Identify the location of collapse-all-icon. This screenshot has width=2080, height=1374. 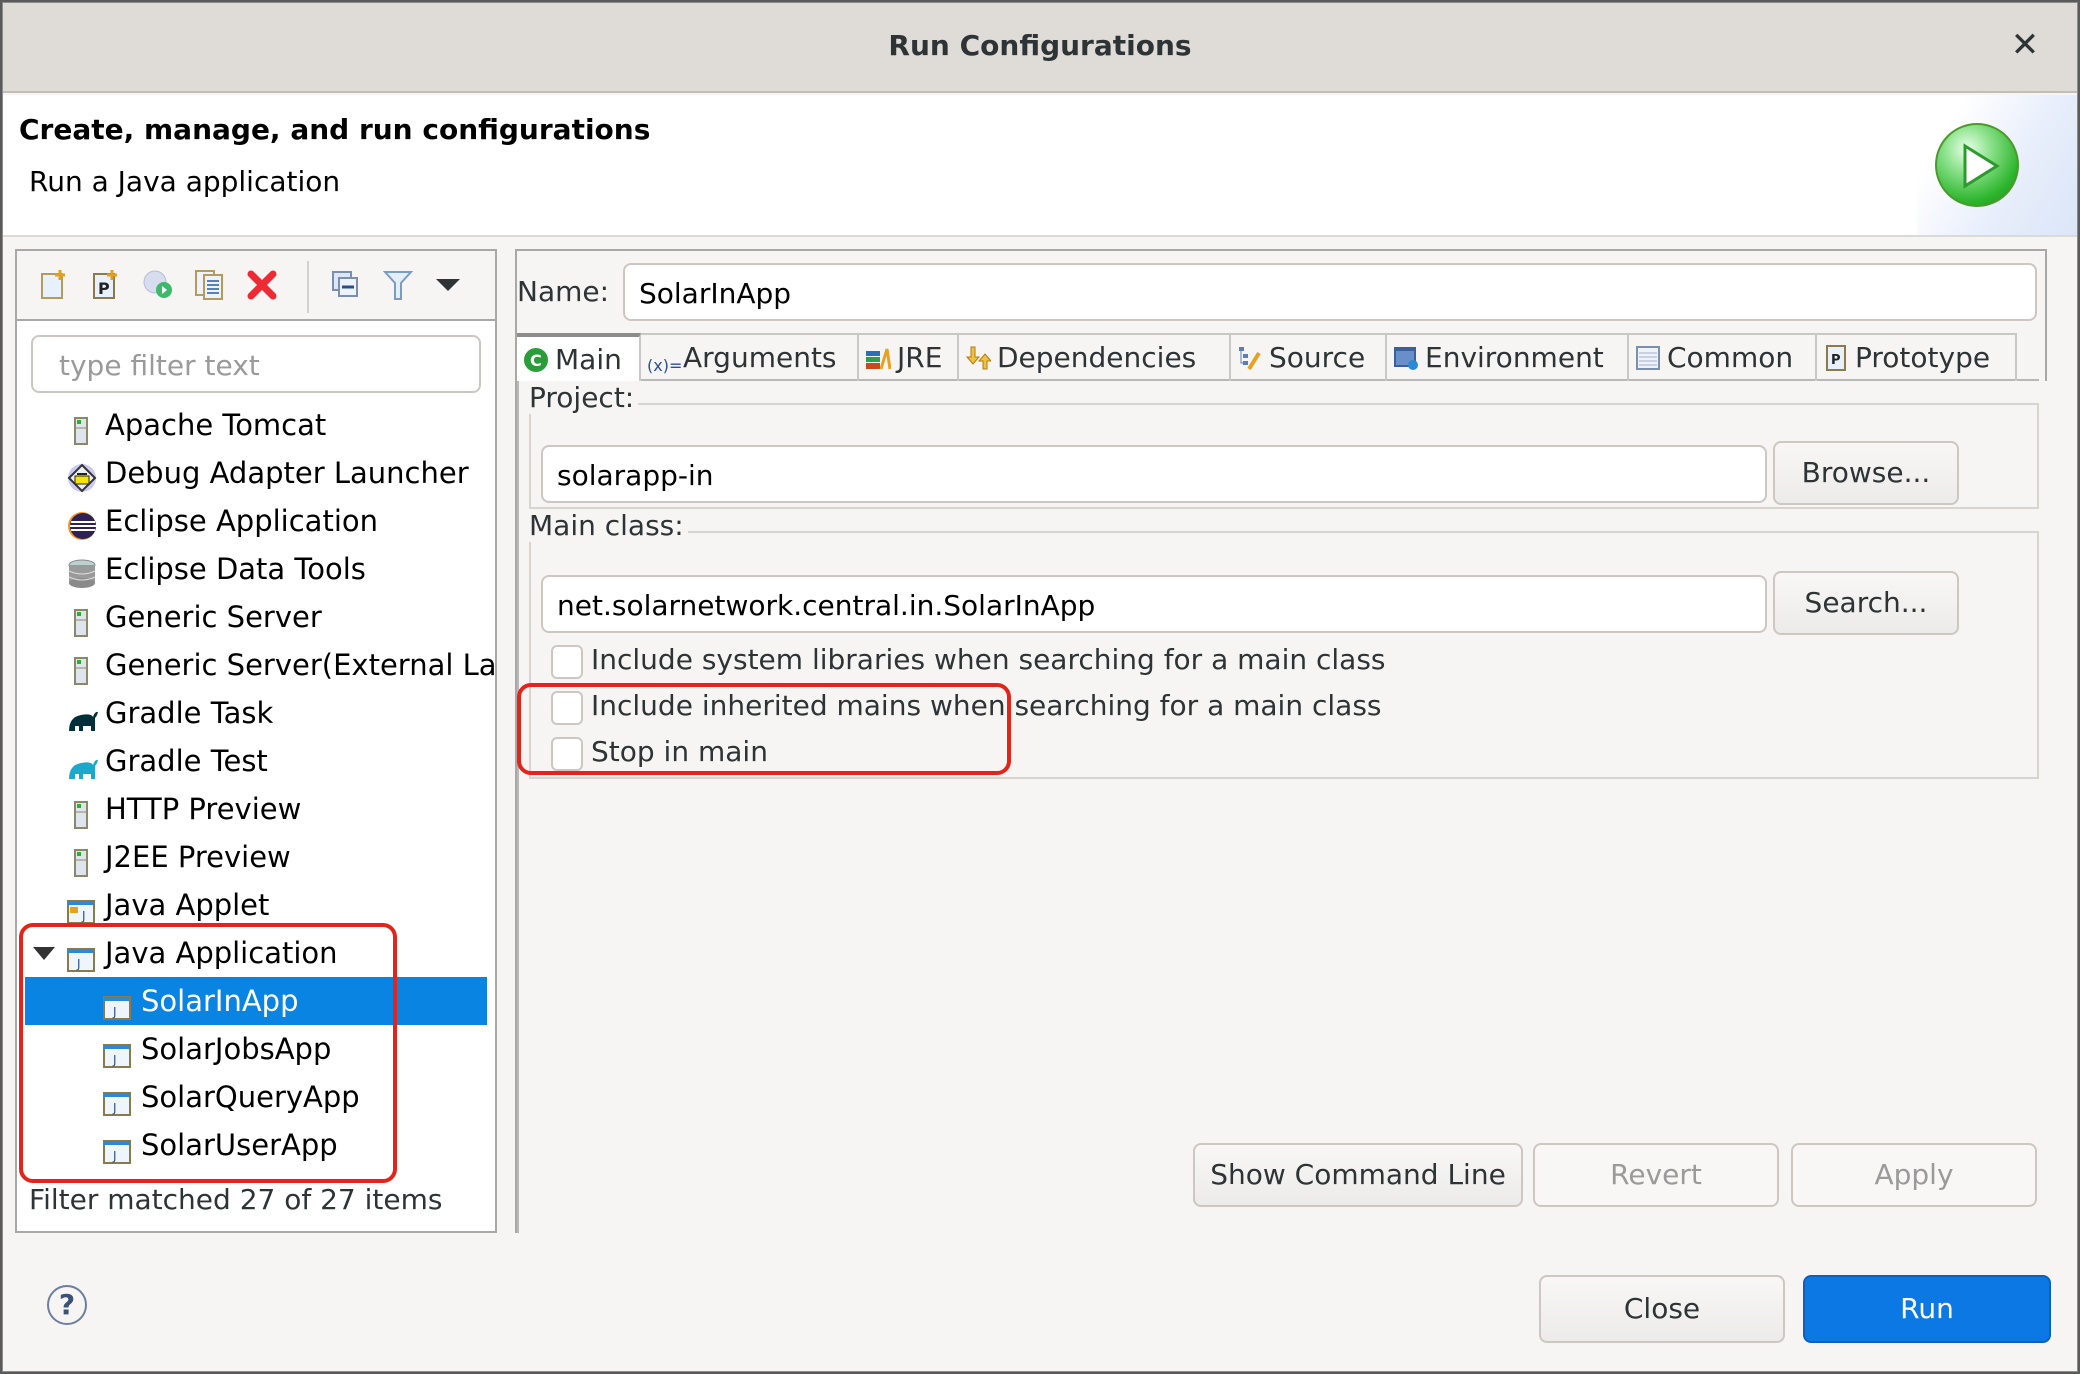
(346, 285).